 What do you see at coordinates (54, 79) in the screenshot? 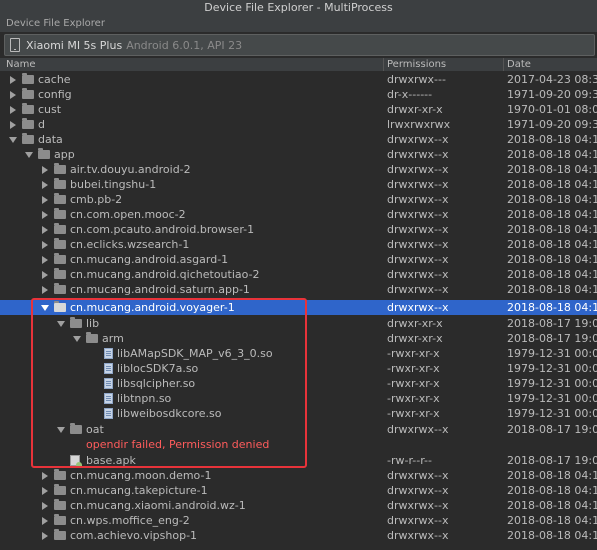
I see `row-name: cache` at bounding box center [54, 79].